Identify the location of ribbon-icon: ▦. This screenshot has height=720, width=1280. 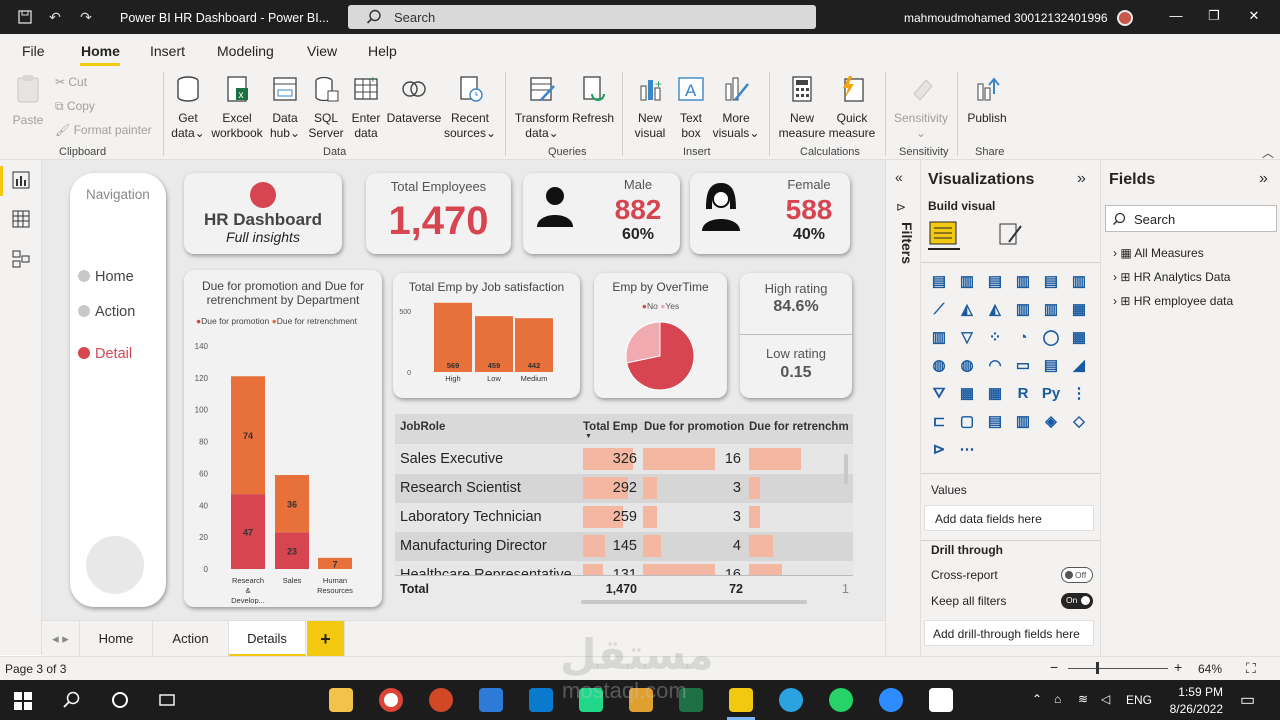
(1079, 310).